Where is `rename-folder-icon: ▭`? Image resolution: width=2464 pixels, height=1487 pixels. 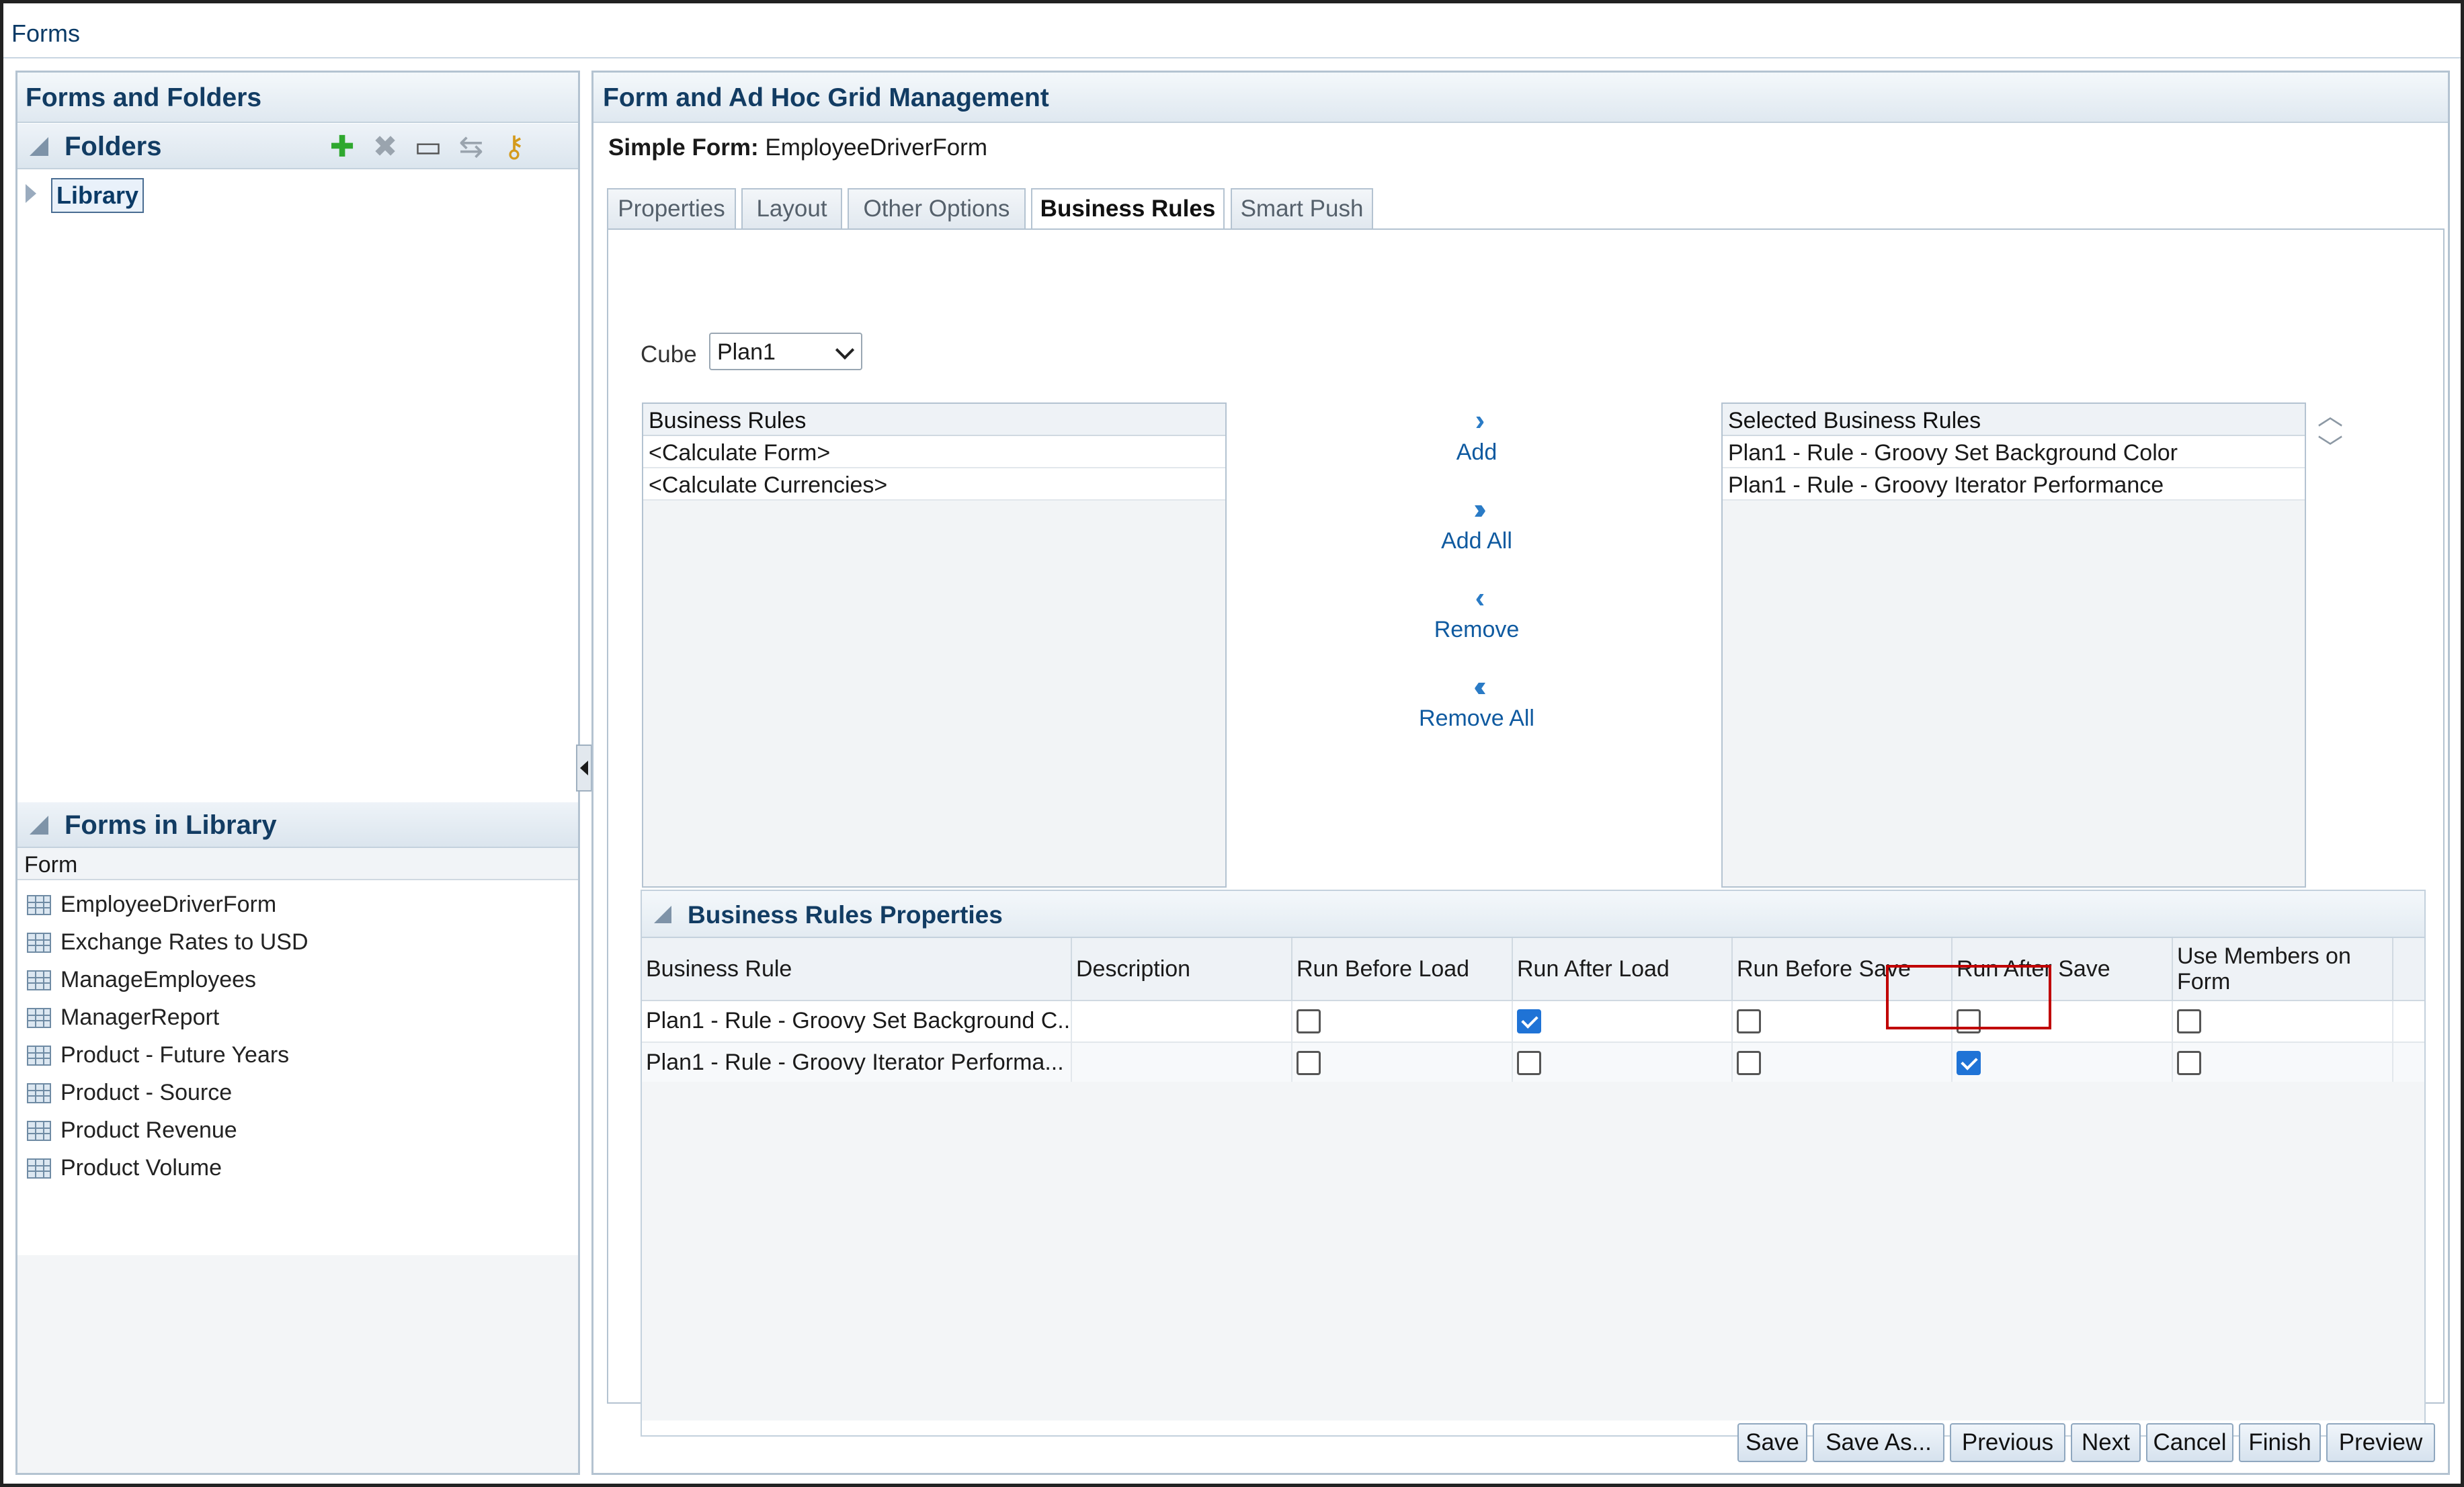 rename-folder-icon: ▭ is located at coordinates (428, 147).